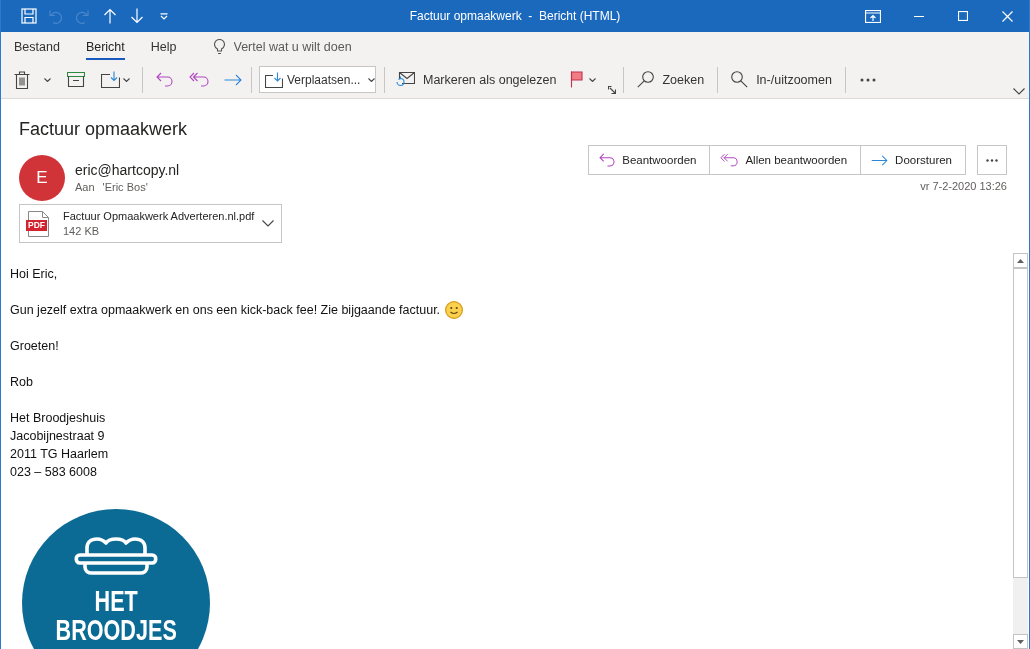 Image resolution: width=1030 pixels, height=649 pixels. I want to click on message-paragraph: Groeten!, so click(34, 346).